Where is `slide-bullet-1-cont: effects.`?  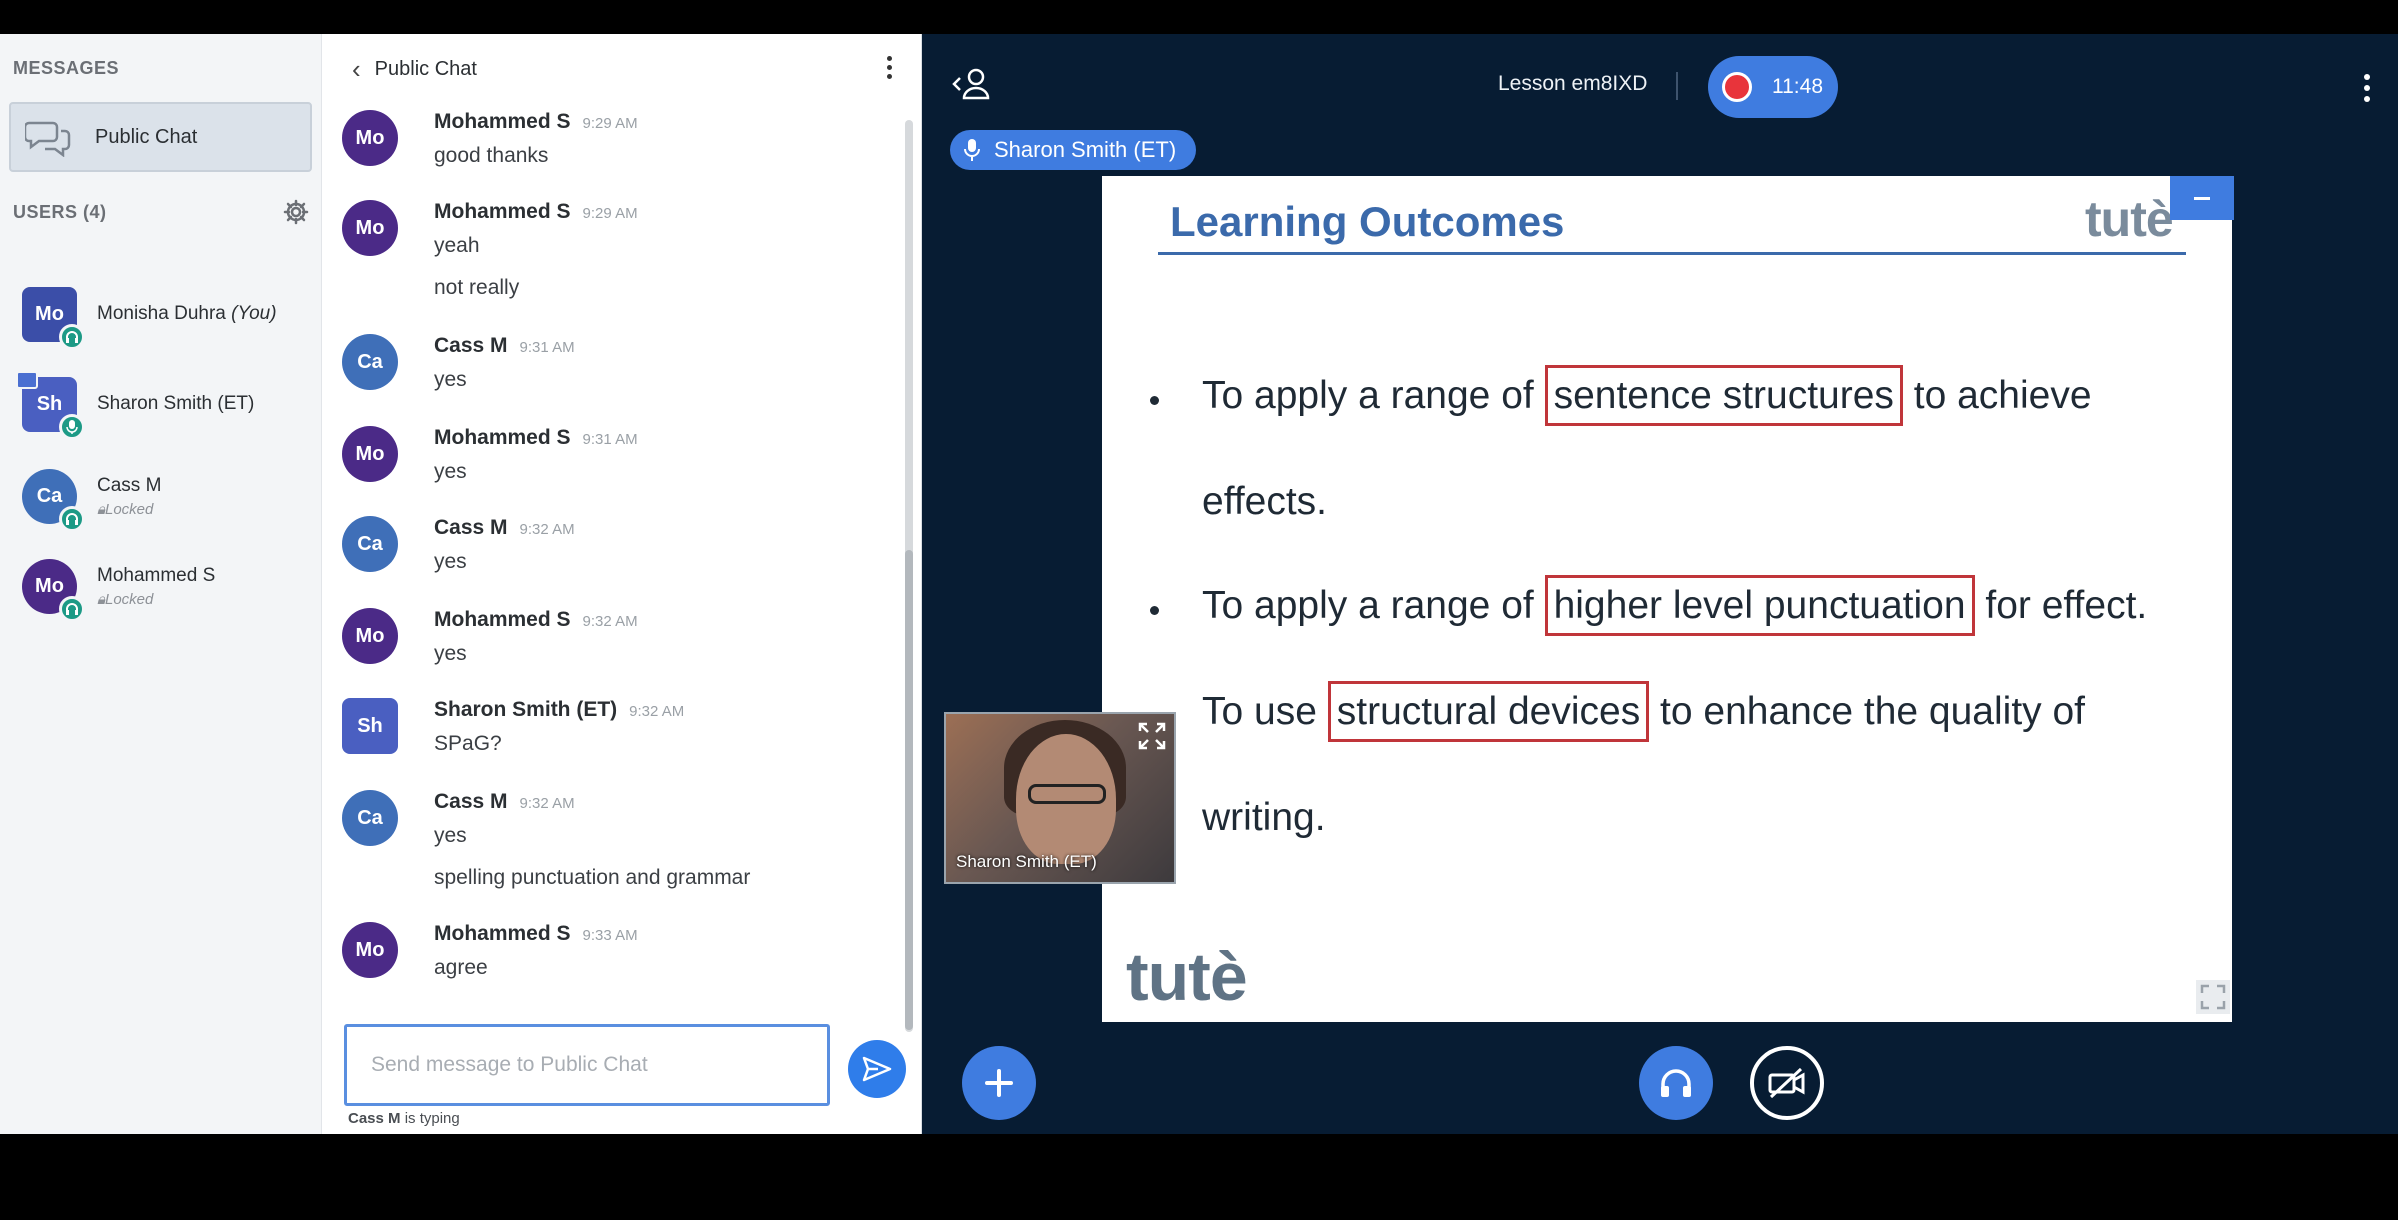 slide-bullet-1-cont: effects. is located at coordinates (1265, 501).